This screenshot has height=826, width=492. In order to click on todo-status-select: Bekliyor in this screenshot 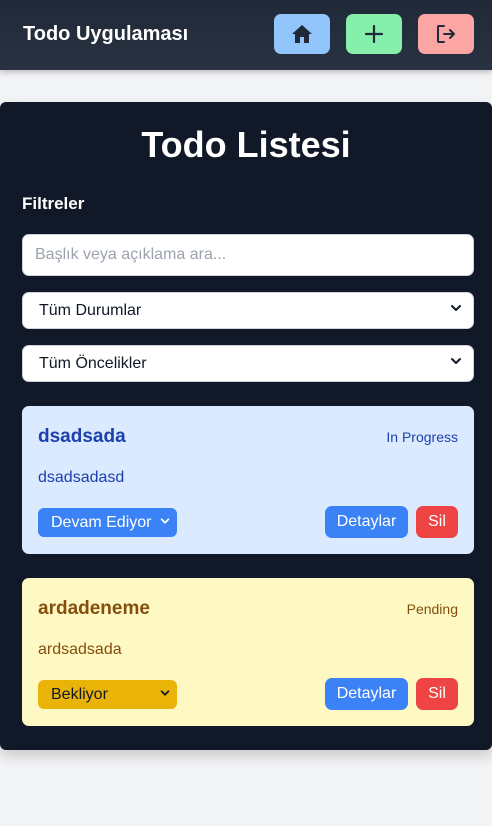, I will do `click(107, 694)`.